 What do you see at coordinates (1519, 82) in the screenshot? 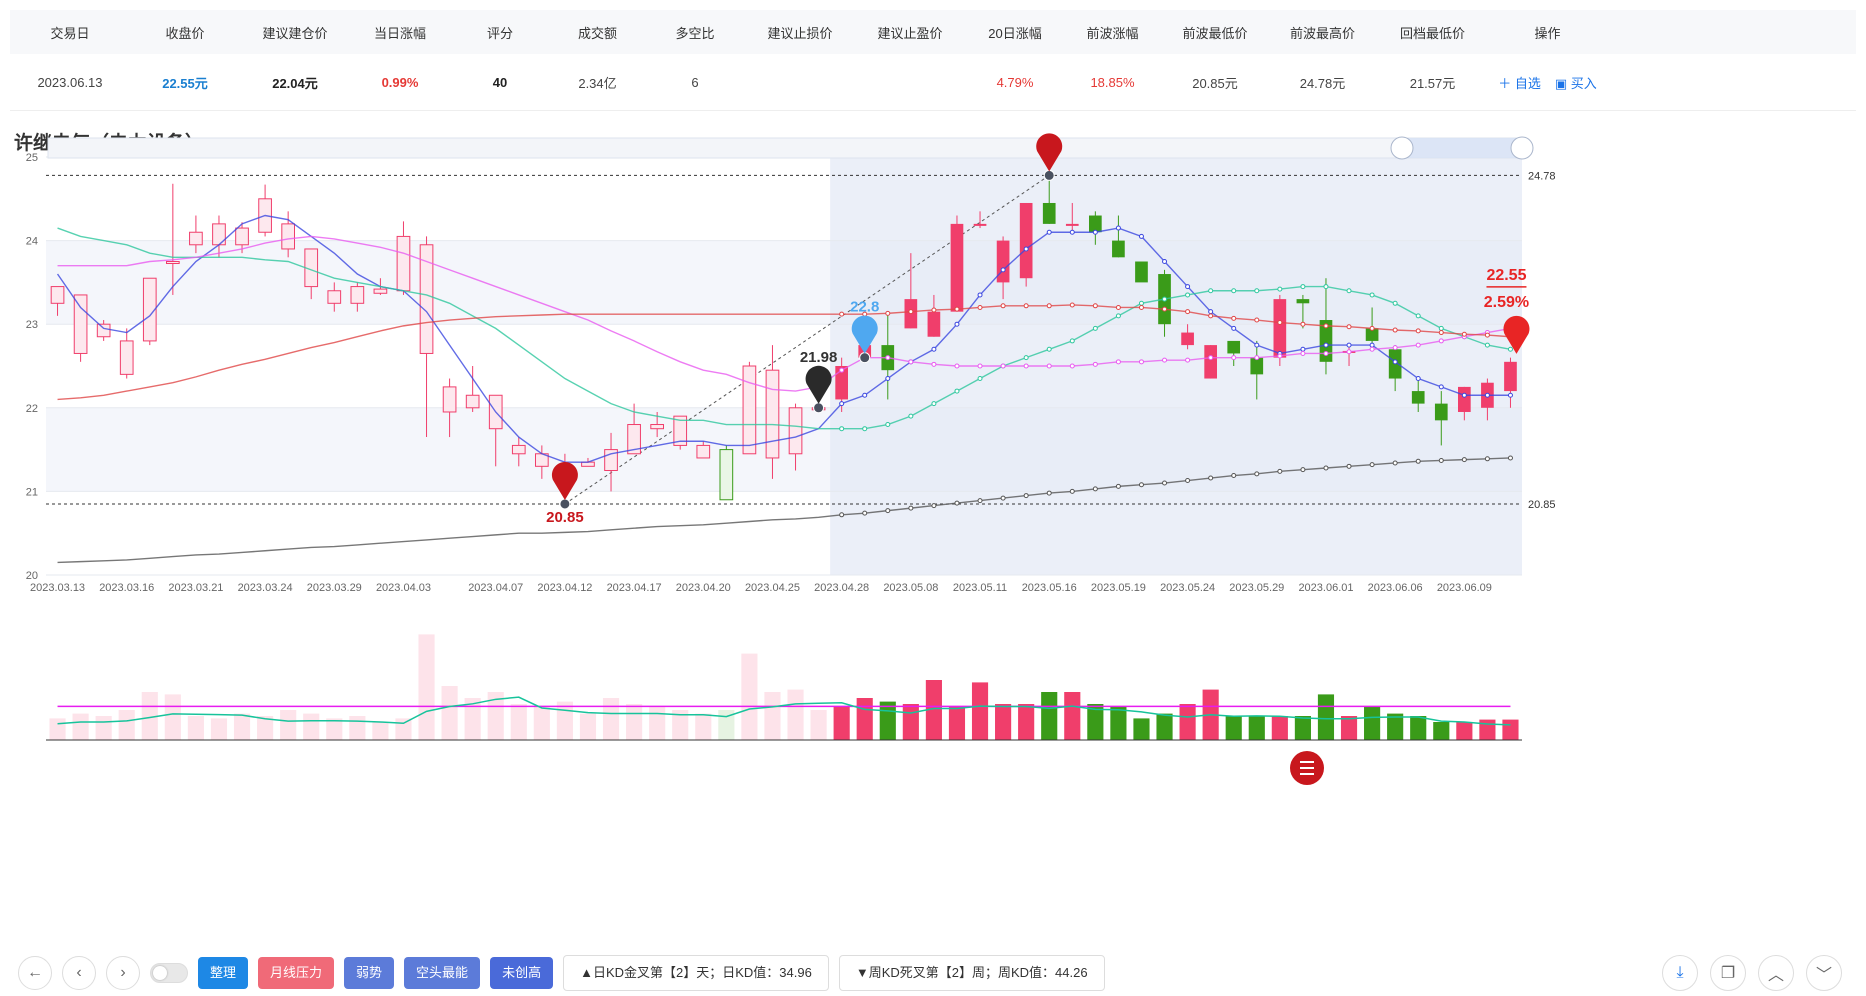
I see `add-watchlist-button: ＋ 自选` at bounding box center [1519, 82].